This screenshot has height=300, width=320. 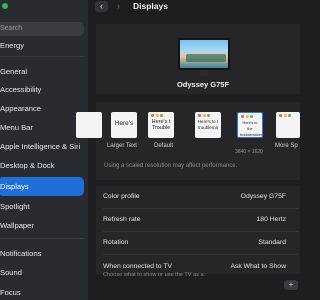 I want to click on resolution-option-3: Here's to t troublema, so click(x=208, y=125).